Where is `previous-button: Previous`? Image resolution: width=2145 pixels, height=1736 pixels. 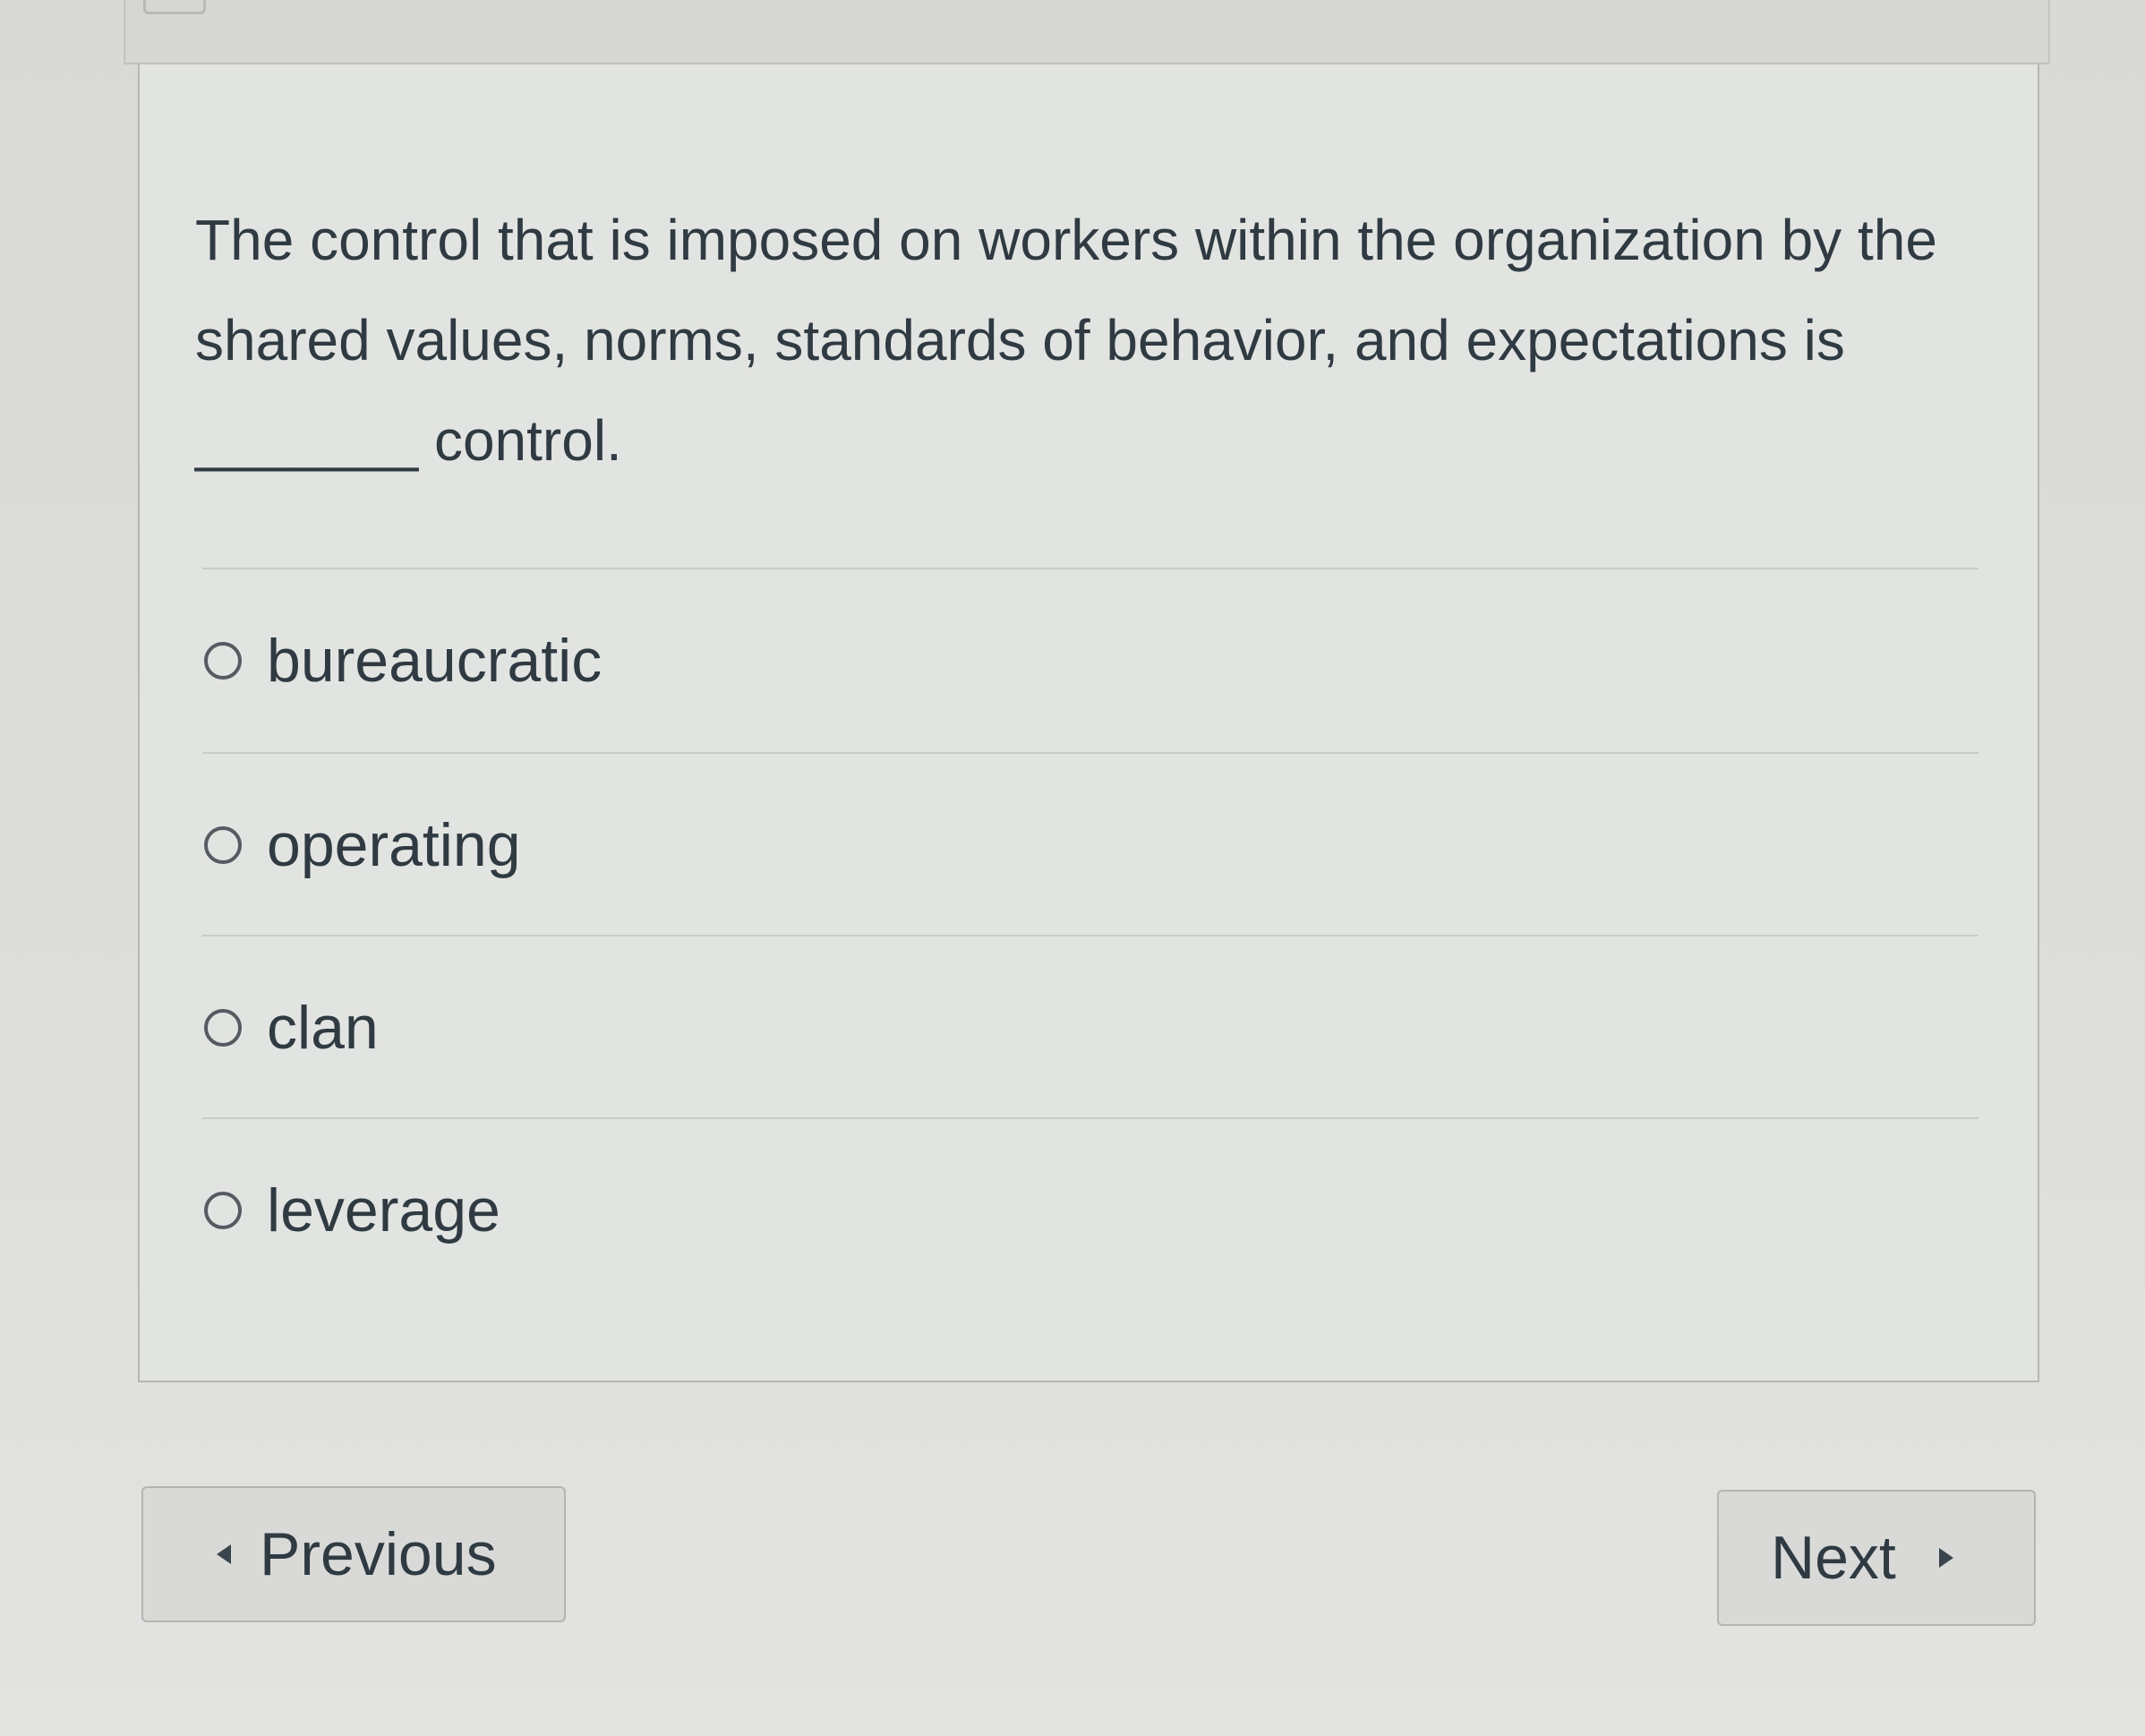
previous-button: Previous is located at coordinates (353, 1554).